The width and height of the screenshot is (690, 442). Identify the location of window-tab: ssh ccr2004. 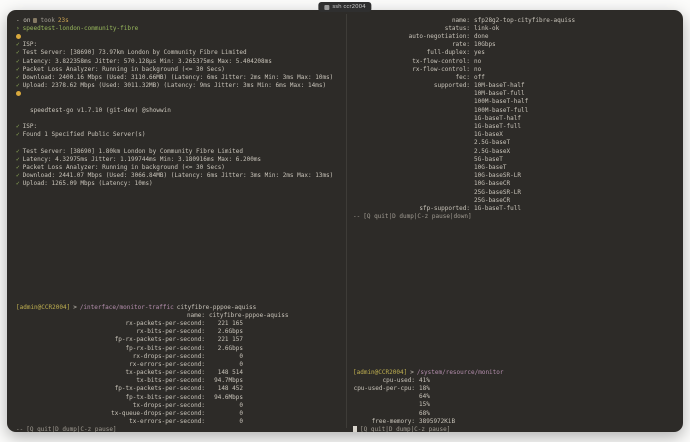
(345, 7).